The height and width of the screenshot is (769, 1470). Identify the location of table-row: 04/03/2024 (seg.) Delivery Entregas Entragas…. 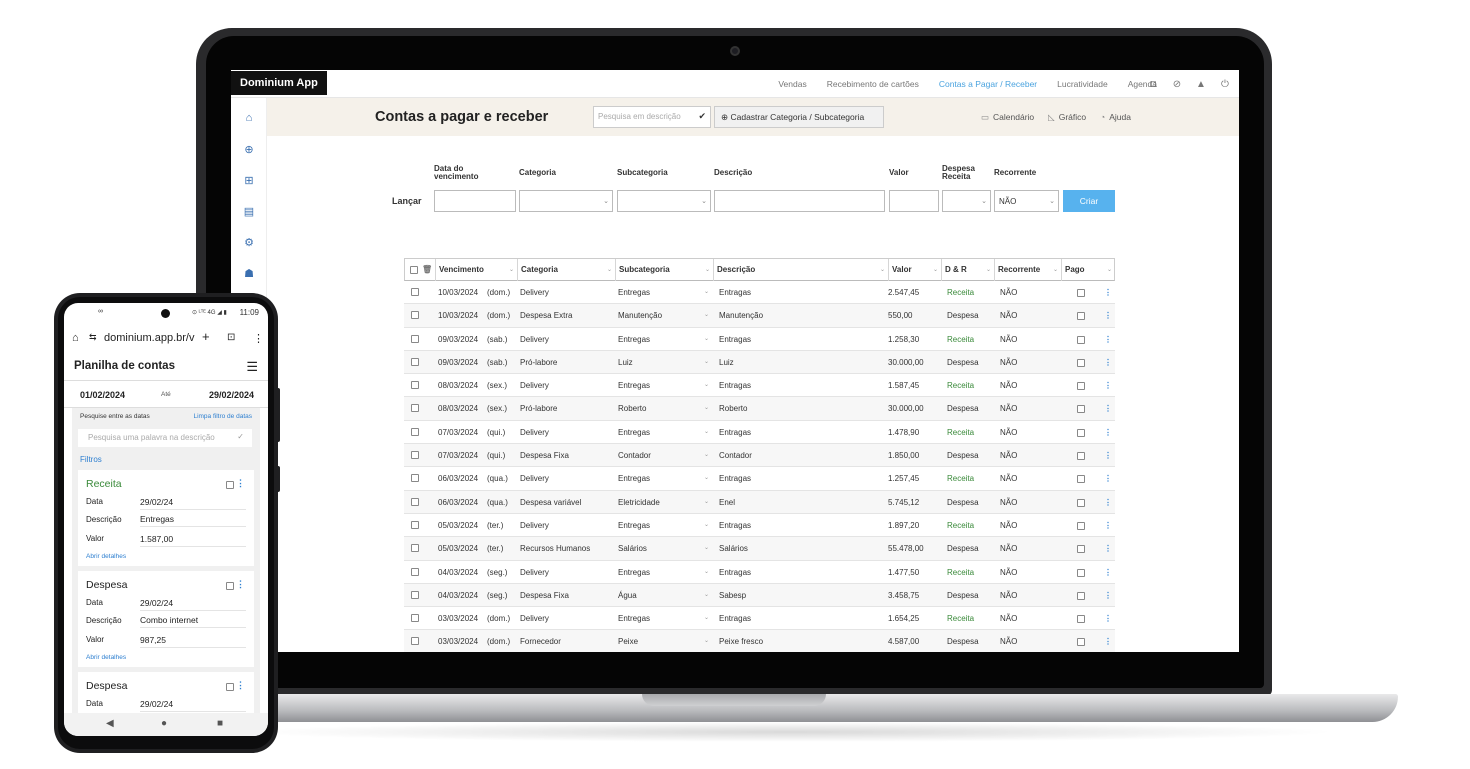
(759, 572).